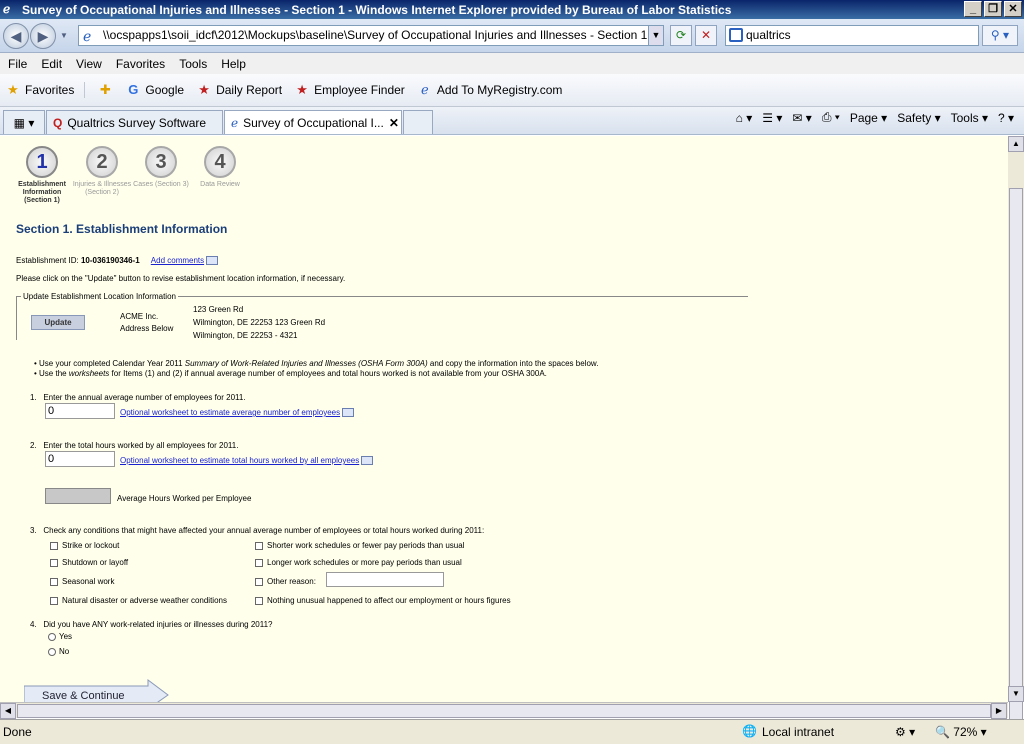 Image resolution: width=1024 pixels, height=744 pixels. Describe the element at coordinates (140, 64) in the screenshot. I see `menu-favorites: Favorites` at that location.